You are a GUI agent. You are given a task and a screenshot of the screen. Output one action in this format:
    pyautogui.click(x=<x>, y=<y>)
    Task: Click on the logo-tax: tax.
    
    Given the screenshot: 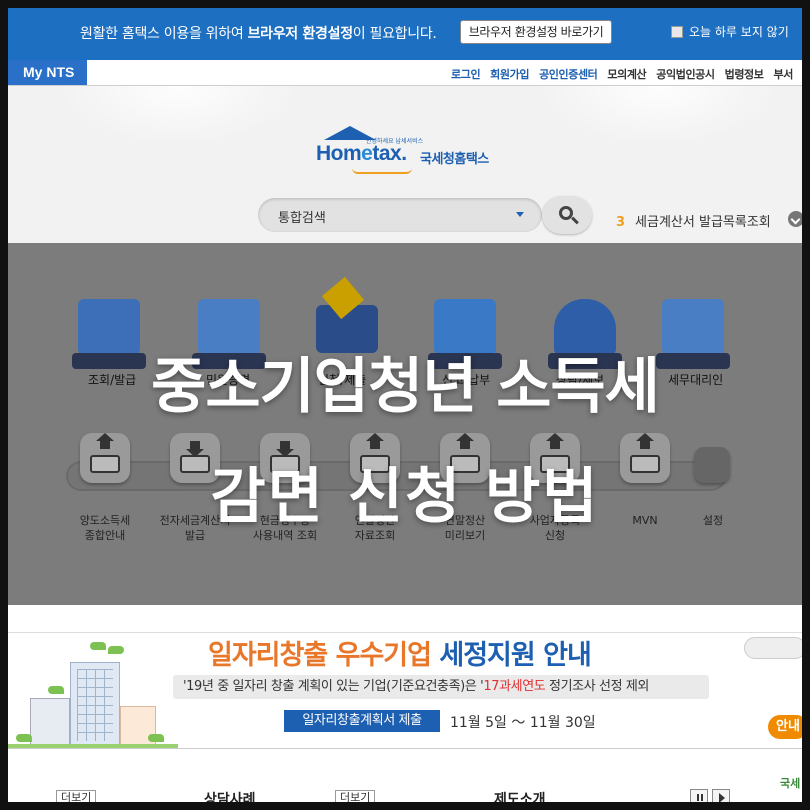 What is the action you would take?
    pyautogui.click(x=389, y=153)
    